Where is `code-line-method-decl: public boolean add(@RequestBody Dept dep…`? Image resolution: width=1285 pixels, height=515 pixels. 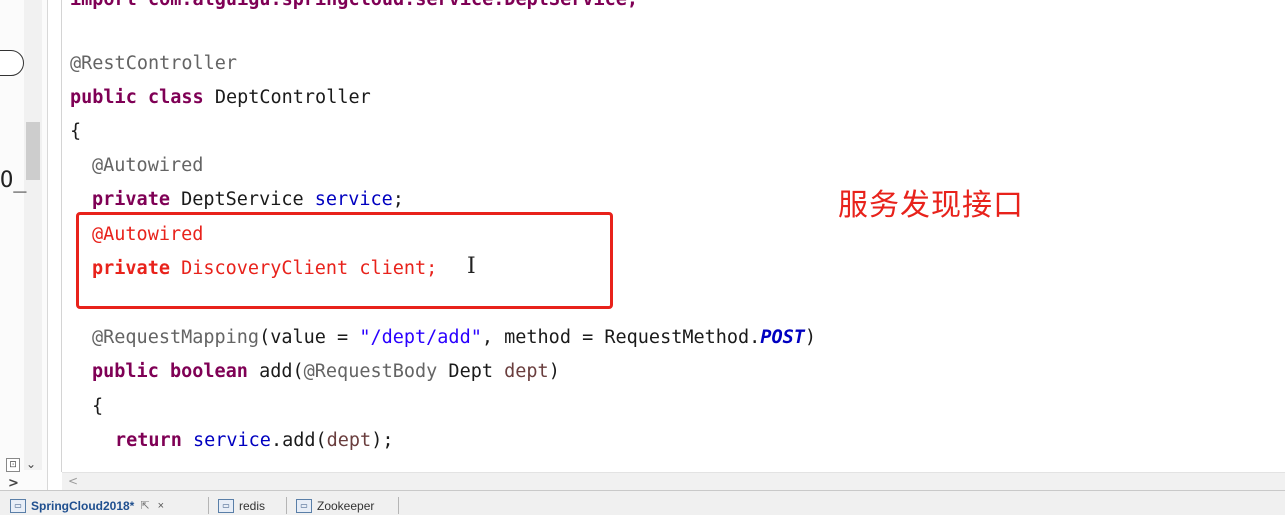 code-line-method-decl: public boolean add(@RequestBody Dept dep… is located at coordinates (326, 372).